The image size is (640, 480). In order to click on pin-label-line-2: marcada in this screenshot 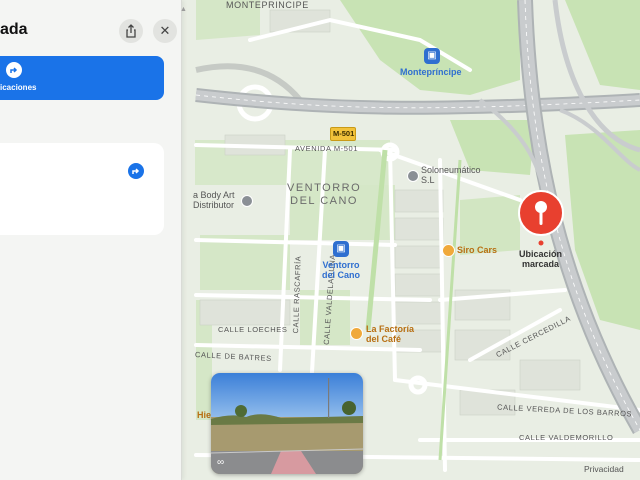, I will do `click(540, 264)`.